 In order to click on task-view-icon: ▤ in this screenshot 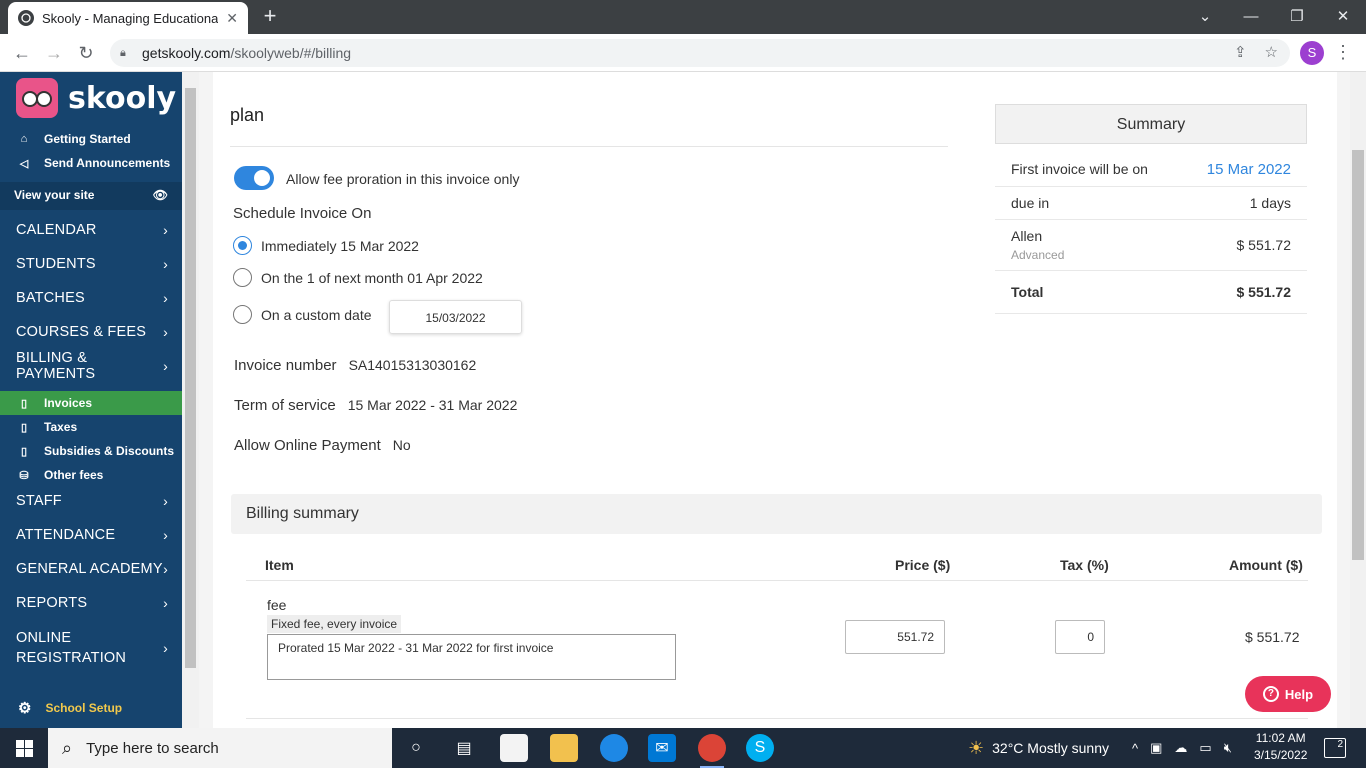, I will do `click(464, 748)`.